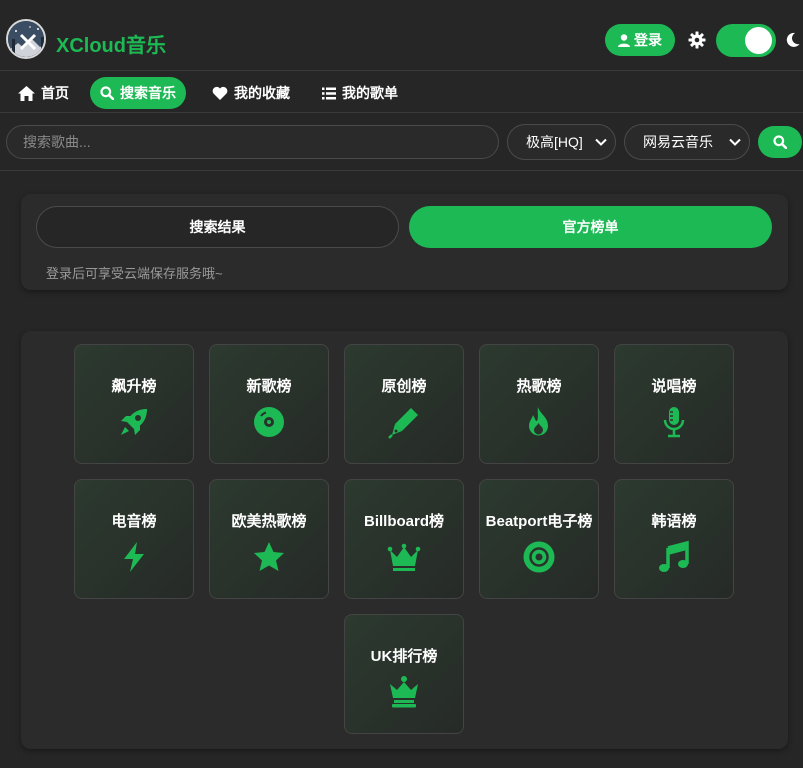 The height and width of the screenshot is (768, 803). Describe the element at coordinates (134, 404) in the screenshot. I see `chart-tile-soaring: 飙升榜` at that location.